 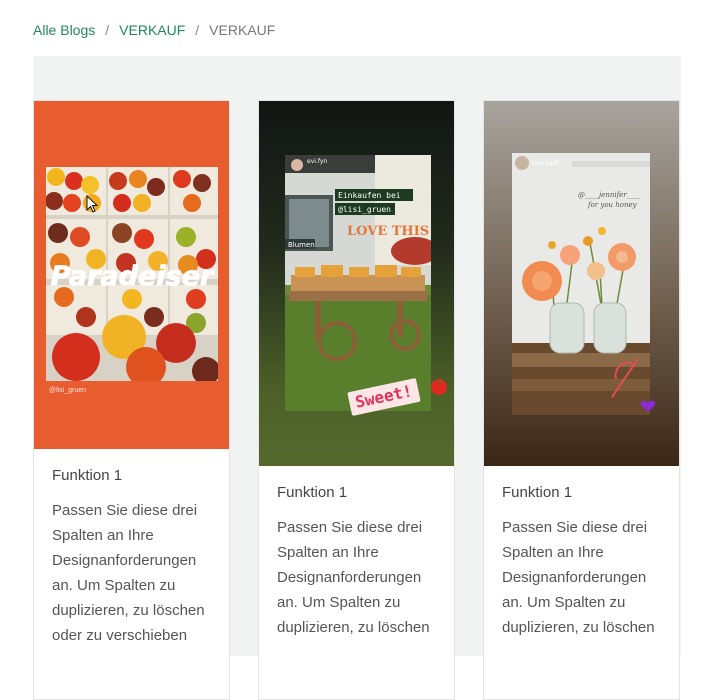 What do you see at coordinates (545, 163) in the screenshot?
I see `story-username: tina.hipfl` at bounding box center [545, 163].